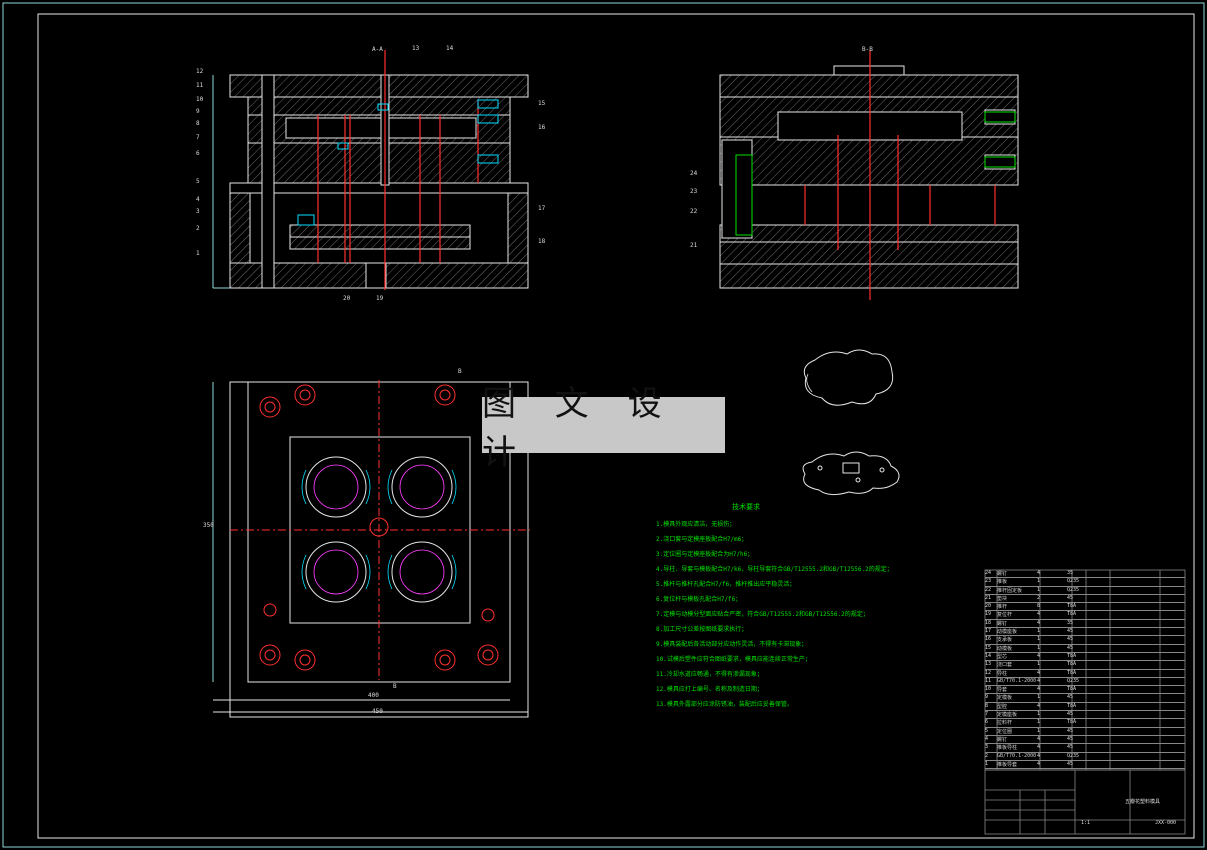  What do you see at coordinates (746, 507) in the screenshot?
I see `tech-notes-title: 技术要求` at bounding box center [746, 507].